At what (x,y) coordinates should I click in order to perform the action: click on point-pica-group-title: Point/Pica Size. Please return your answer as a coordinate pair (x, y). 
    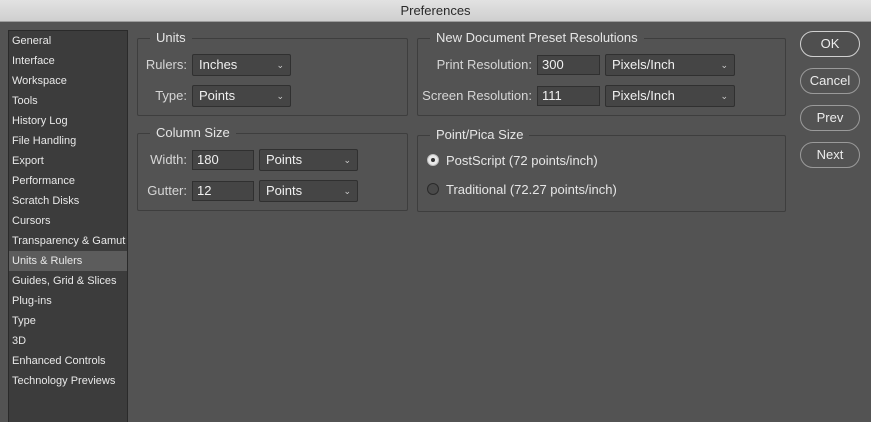
    Looking at the image, I should click on (480, 135).